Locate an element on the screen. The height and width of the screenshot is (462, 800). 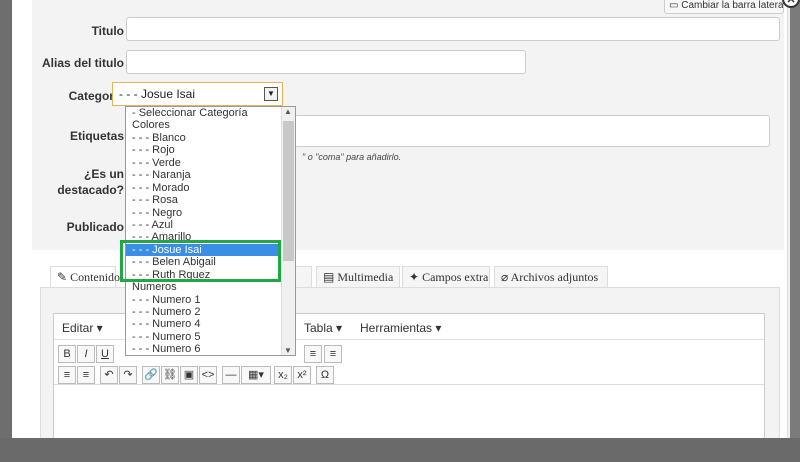
subscript-icon: x₂ is located at coordinates (283, 375).